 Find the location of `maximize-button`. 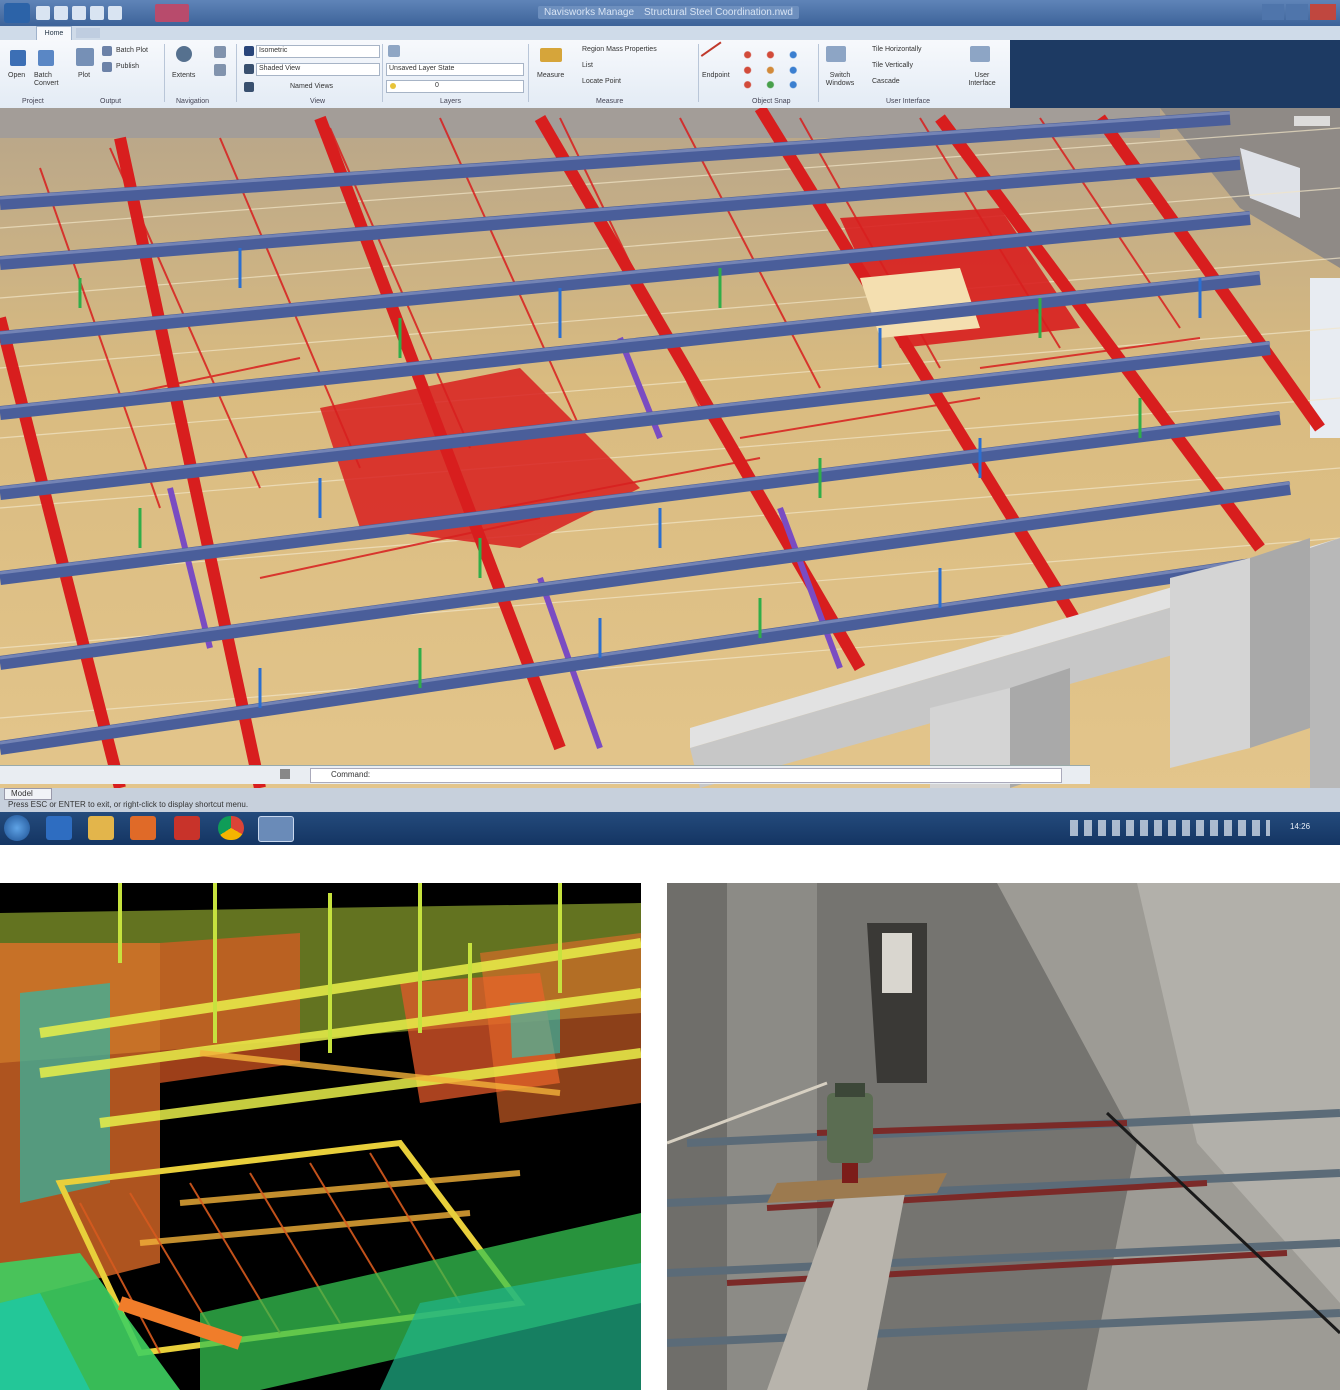

maximize-button is located at coordinates (1297, 12).